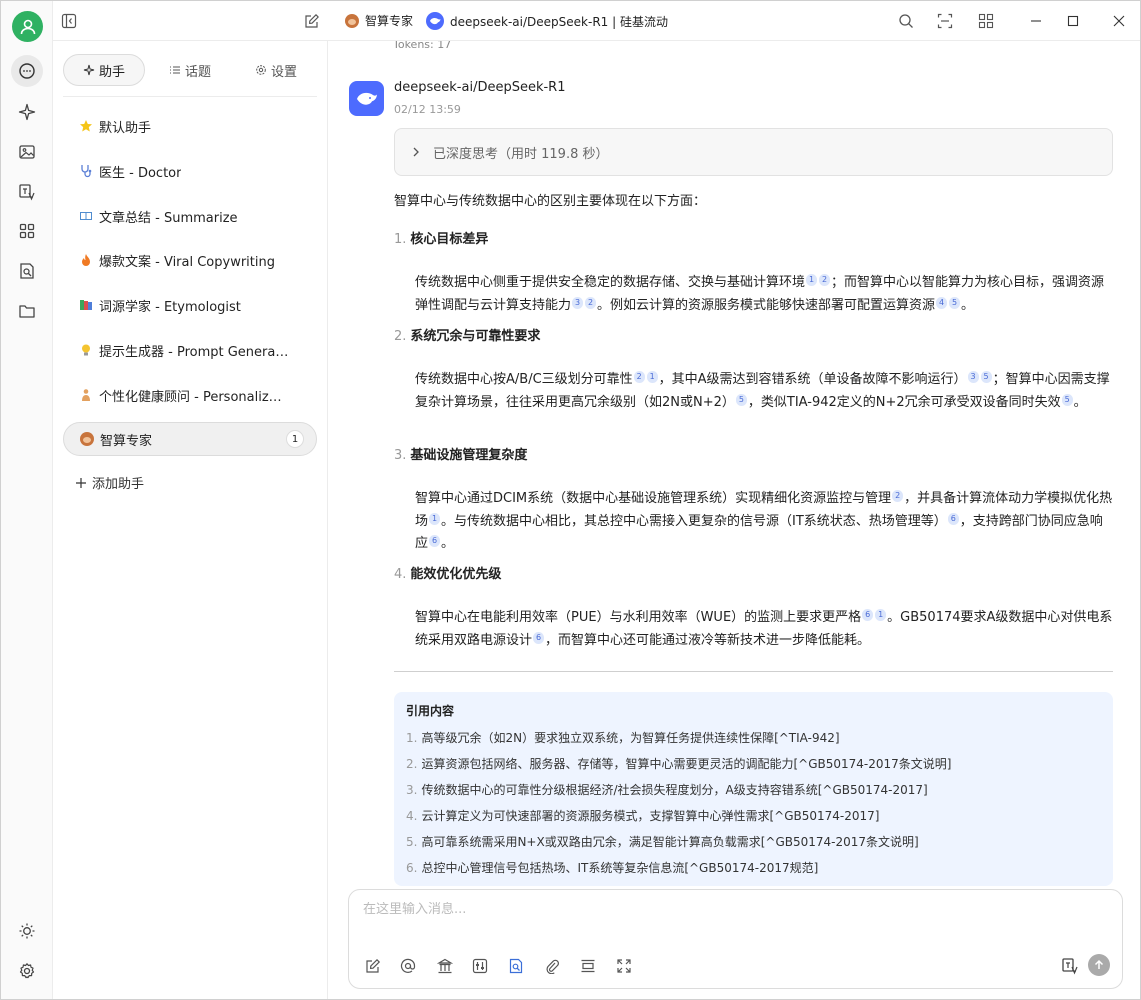 Image resolution: width=1141 pixels, height=1000 pixels. I want to click on assistant-item-summarize: 文章总结 - Summarize, so click(190, 216).